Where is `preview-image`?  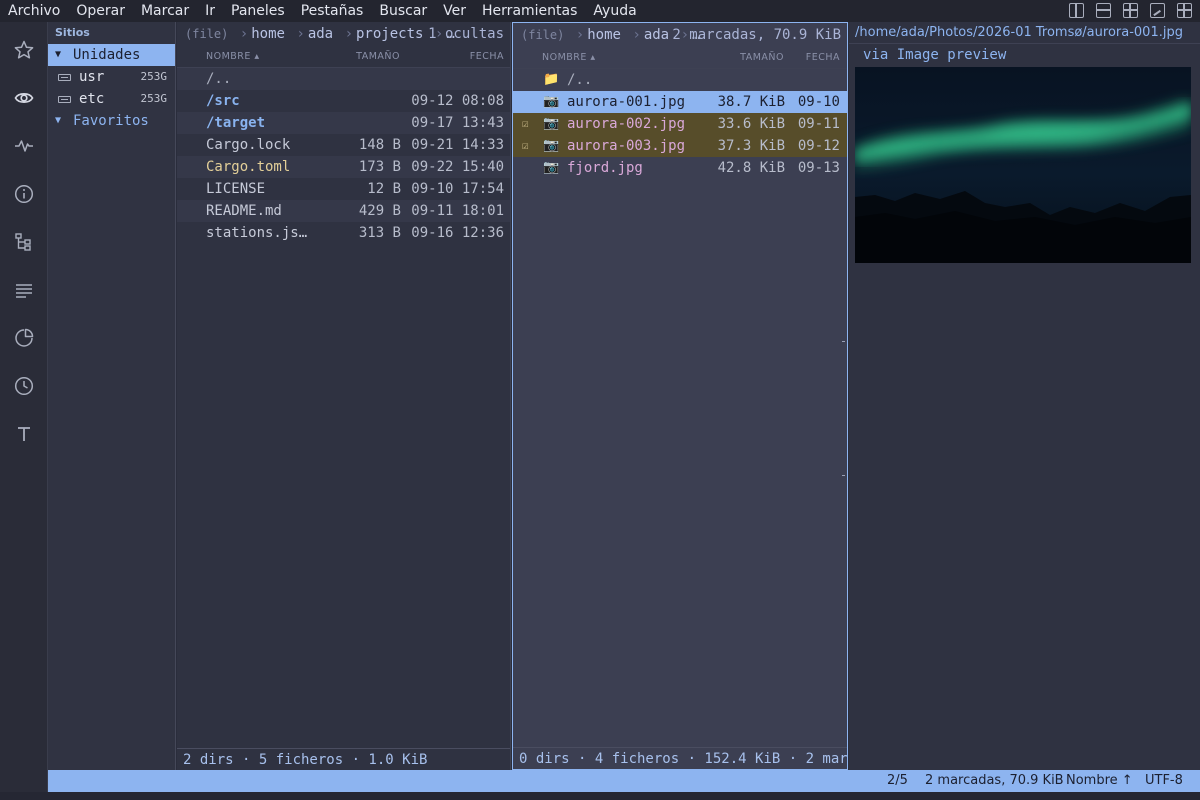
preview-image is located at coordinates (1023, 165).